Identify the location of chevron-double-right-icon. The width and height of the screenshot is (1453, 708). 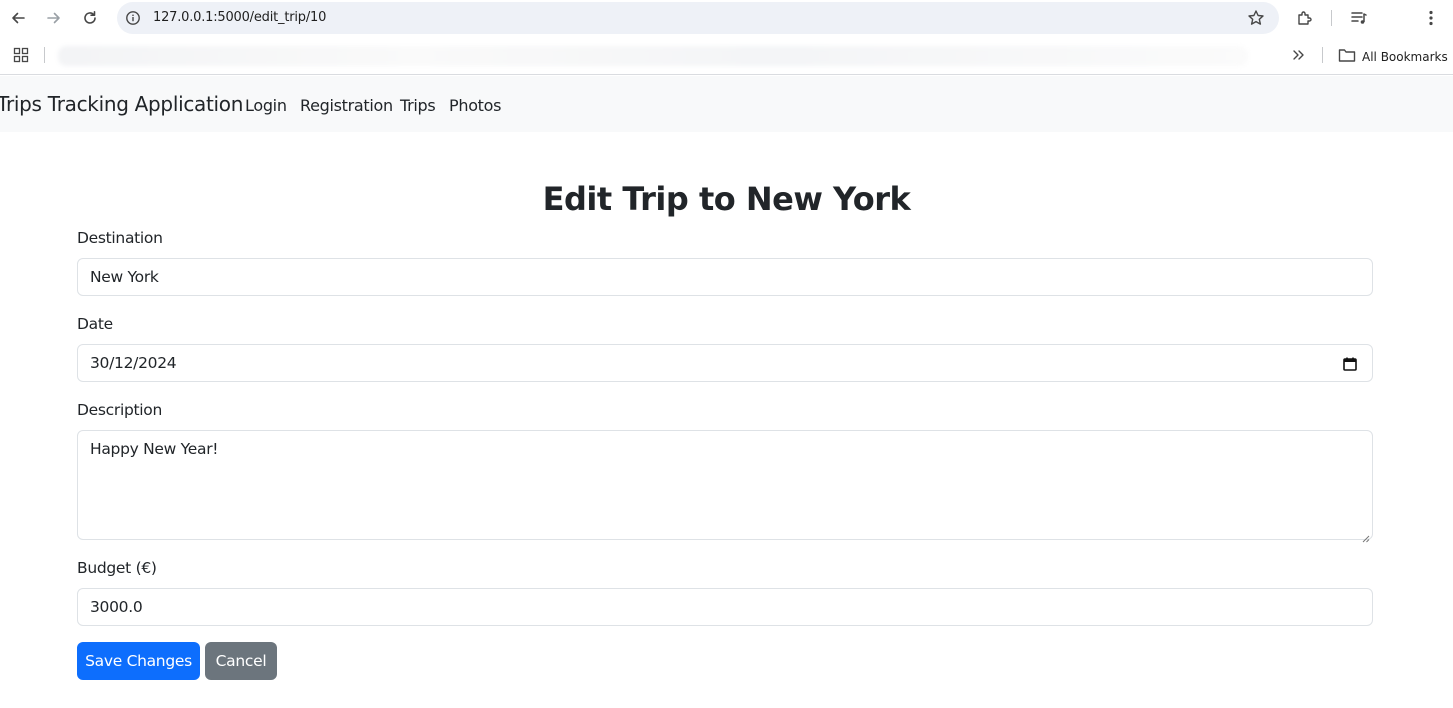
(1299, 57).